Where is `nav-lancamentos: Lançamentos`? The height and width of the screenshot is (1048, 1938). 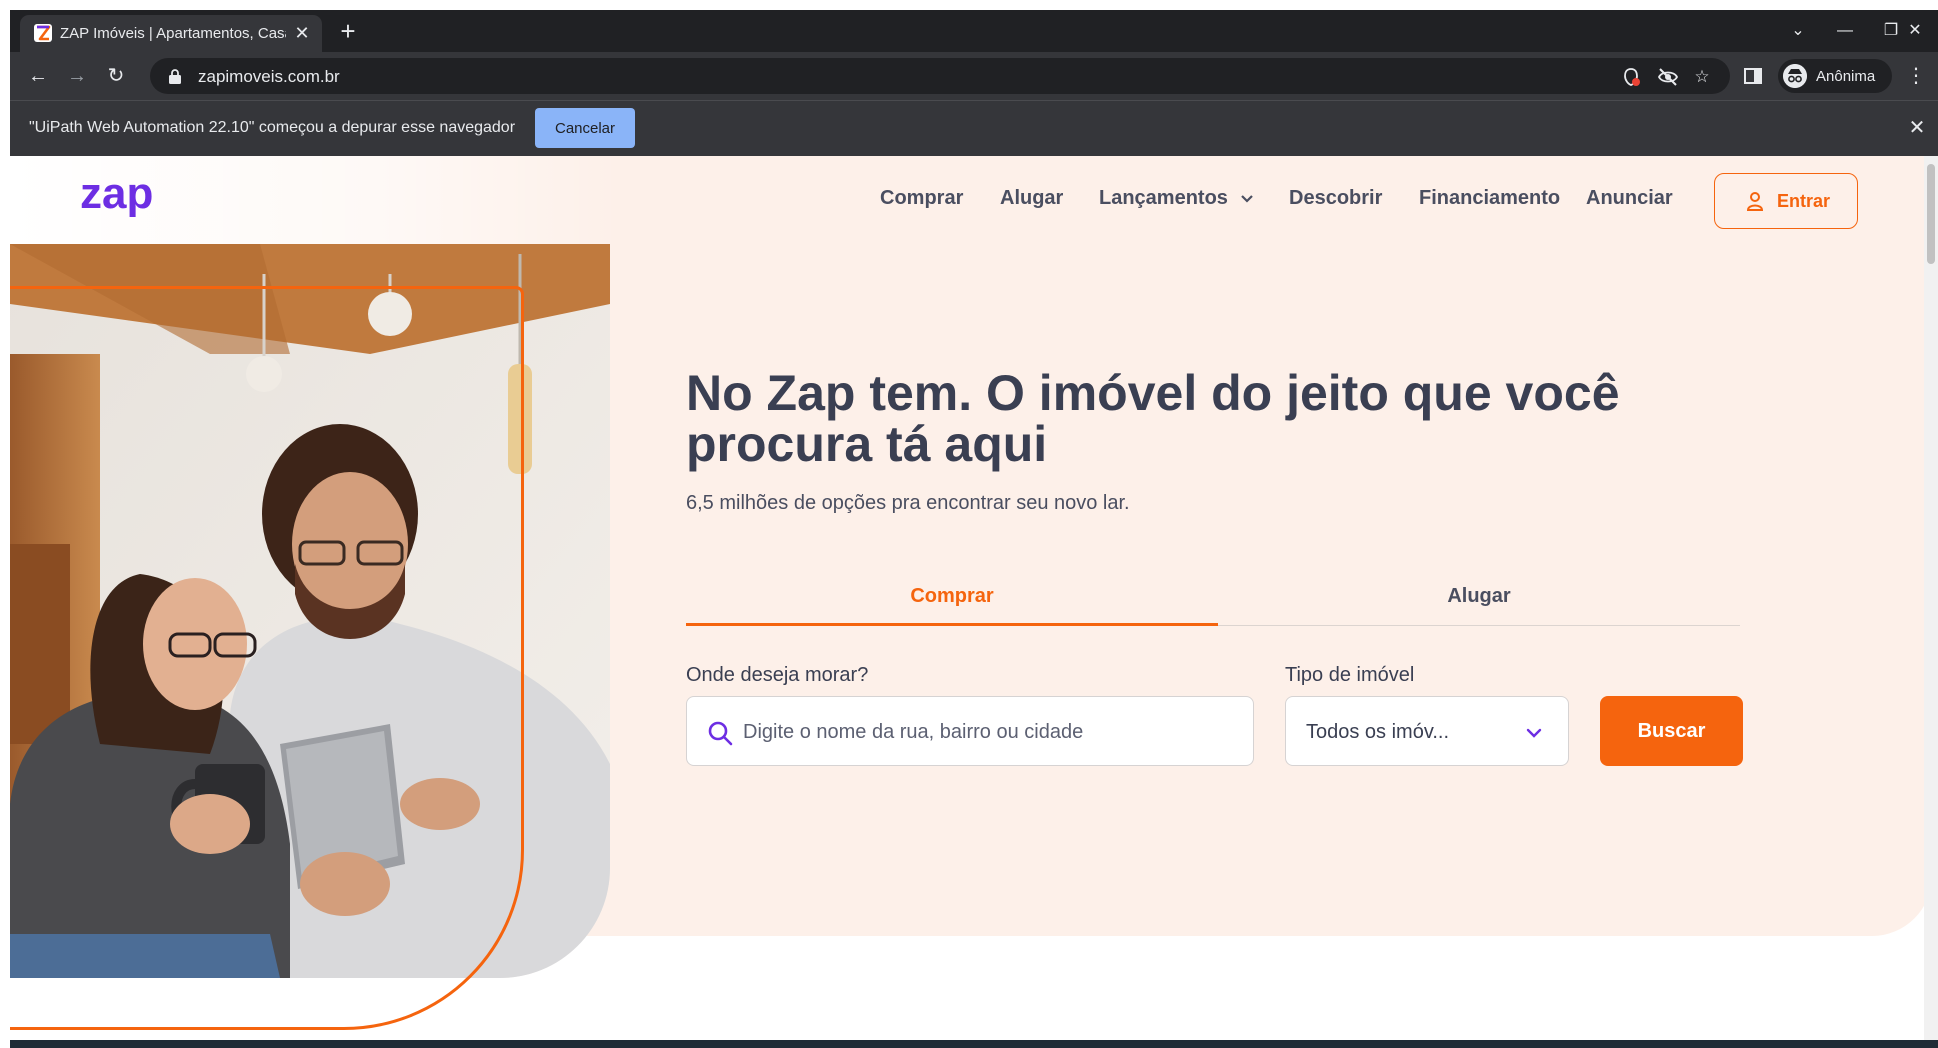 nav-lancamentos: Lançamentos is located at coordinates (1176, 198).